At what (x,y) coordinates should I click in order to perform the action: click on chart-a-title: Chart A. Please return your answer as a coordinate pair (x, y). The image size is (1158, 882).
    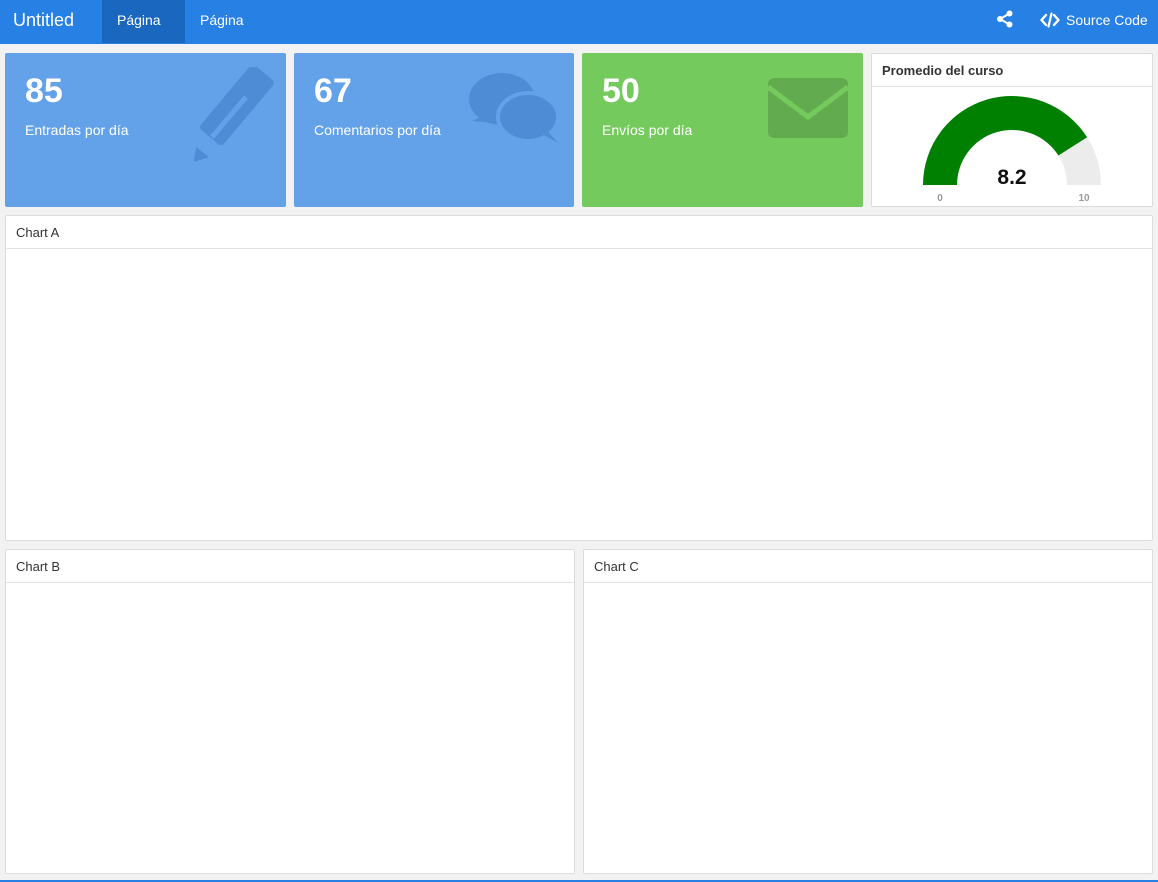
    Looking at the image, I should click on (579, 232).